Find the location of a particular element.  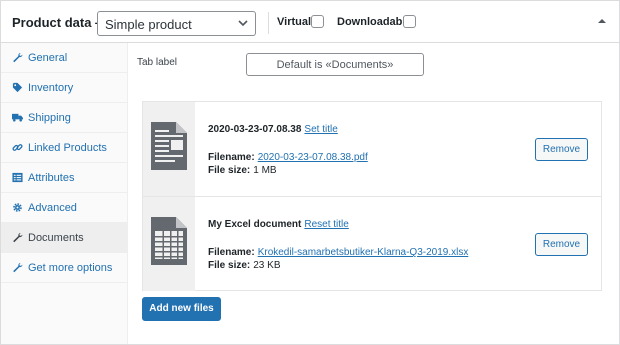

sidebar-item-attributes: Attributes is located at coordinates (64, 178).